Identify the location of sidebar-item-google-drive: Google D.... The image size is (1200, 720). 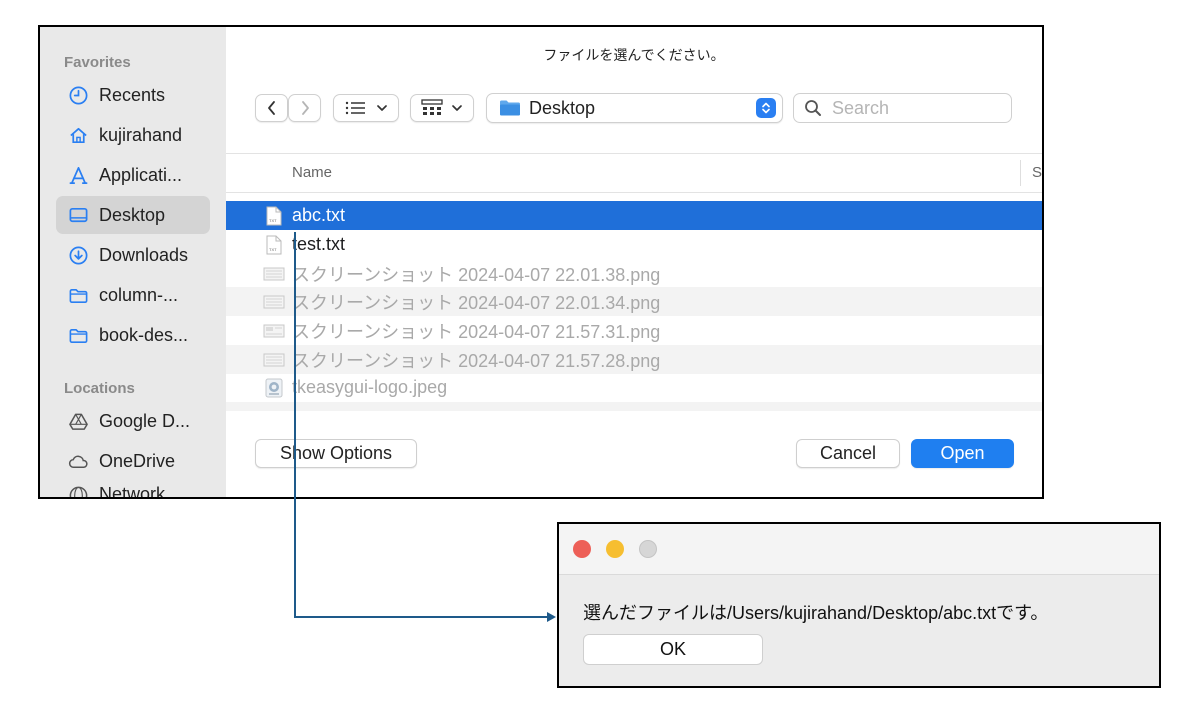
(133, 421).